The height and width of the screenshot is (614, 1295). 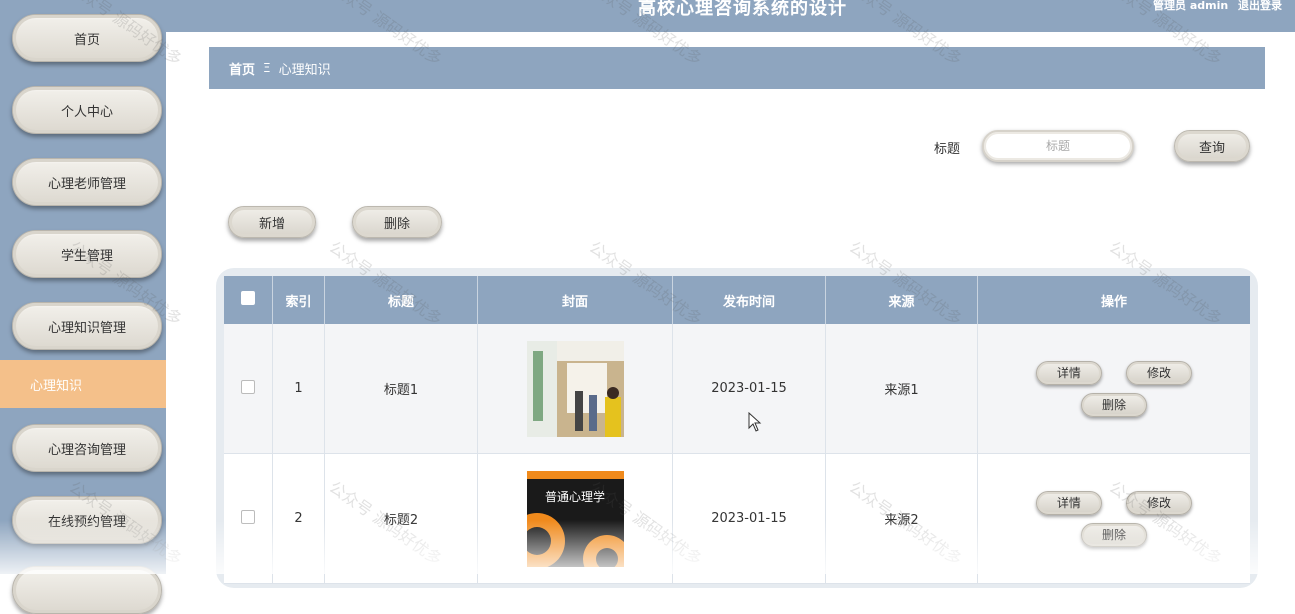 What do you see at coordinates (87, 590) in the screenshot?
I see `sidebar-item-more` at bounding box center [87, 590].